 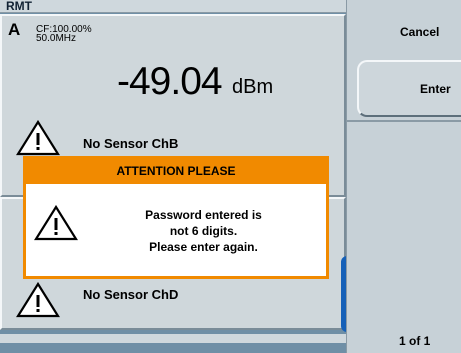 I want to click on softkey-divider, so click(x=403, y=121).